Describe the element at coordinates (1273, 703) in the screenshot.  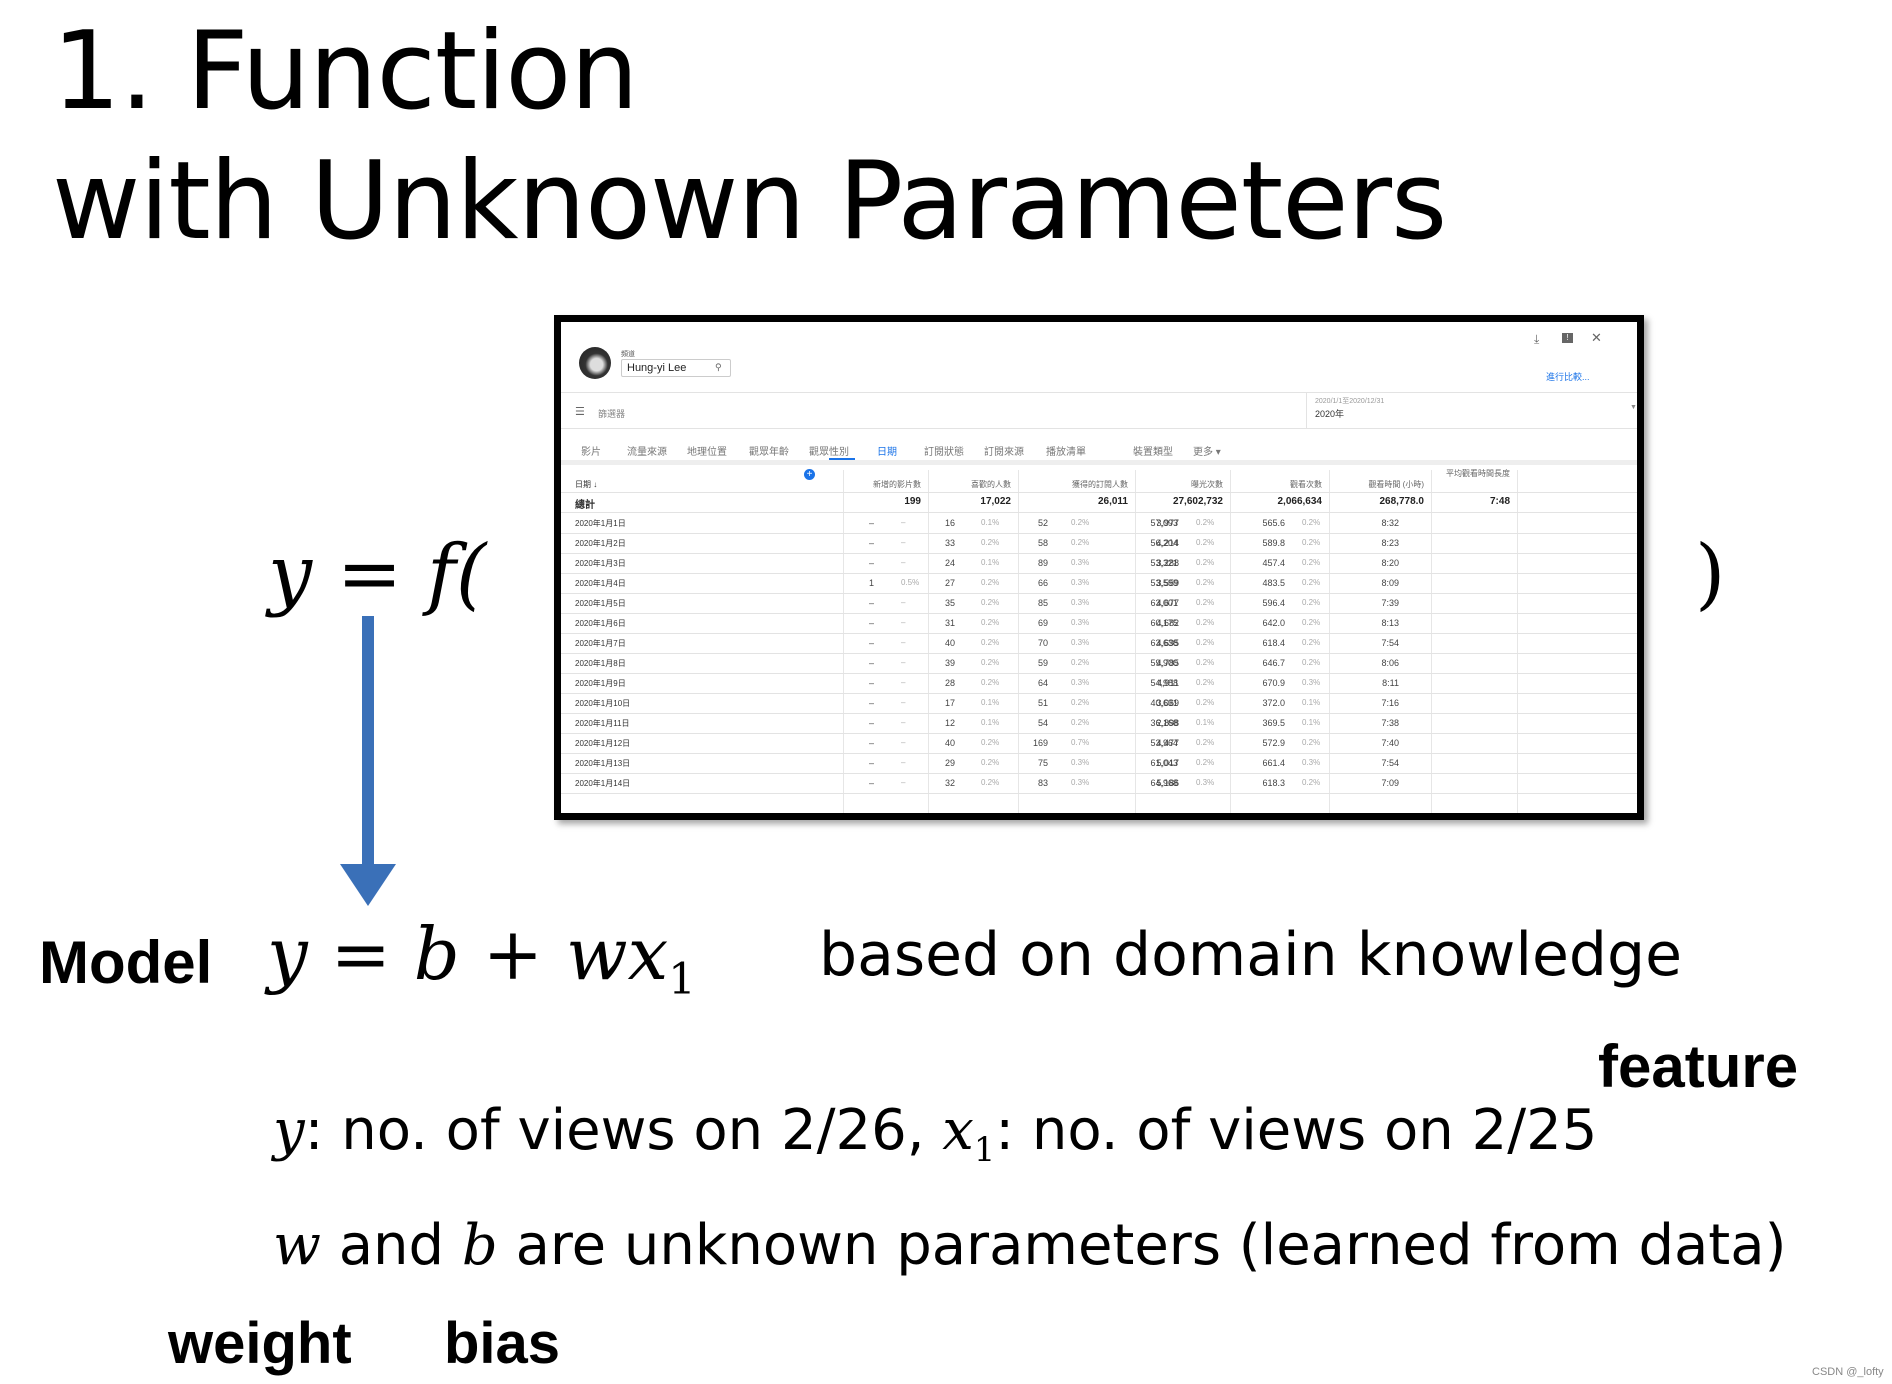
I see `row-value: 372.0` at that location.